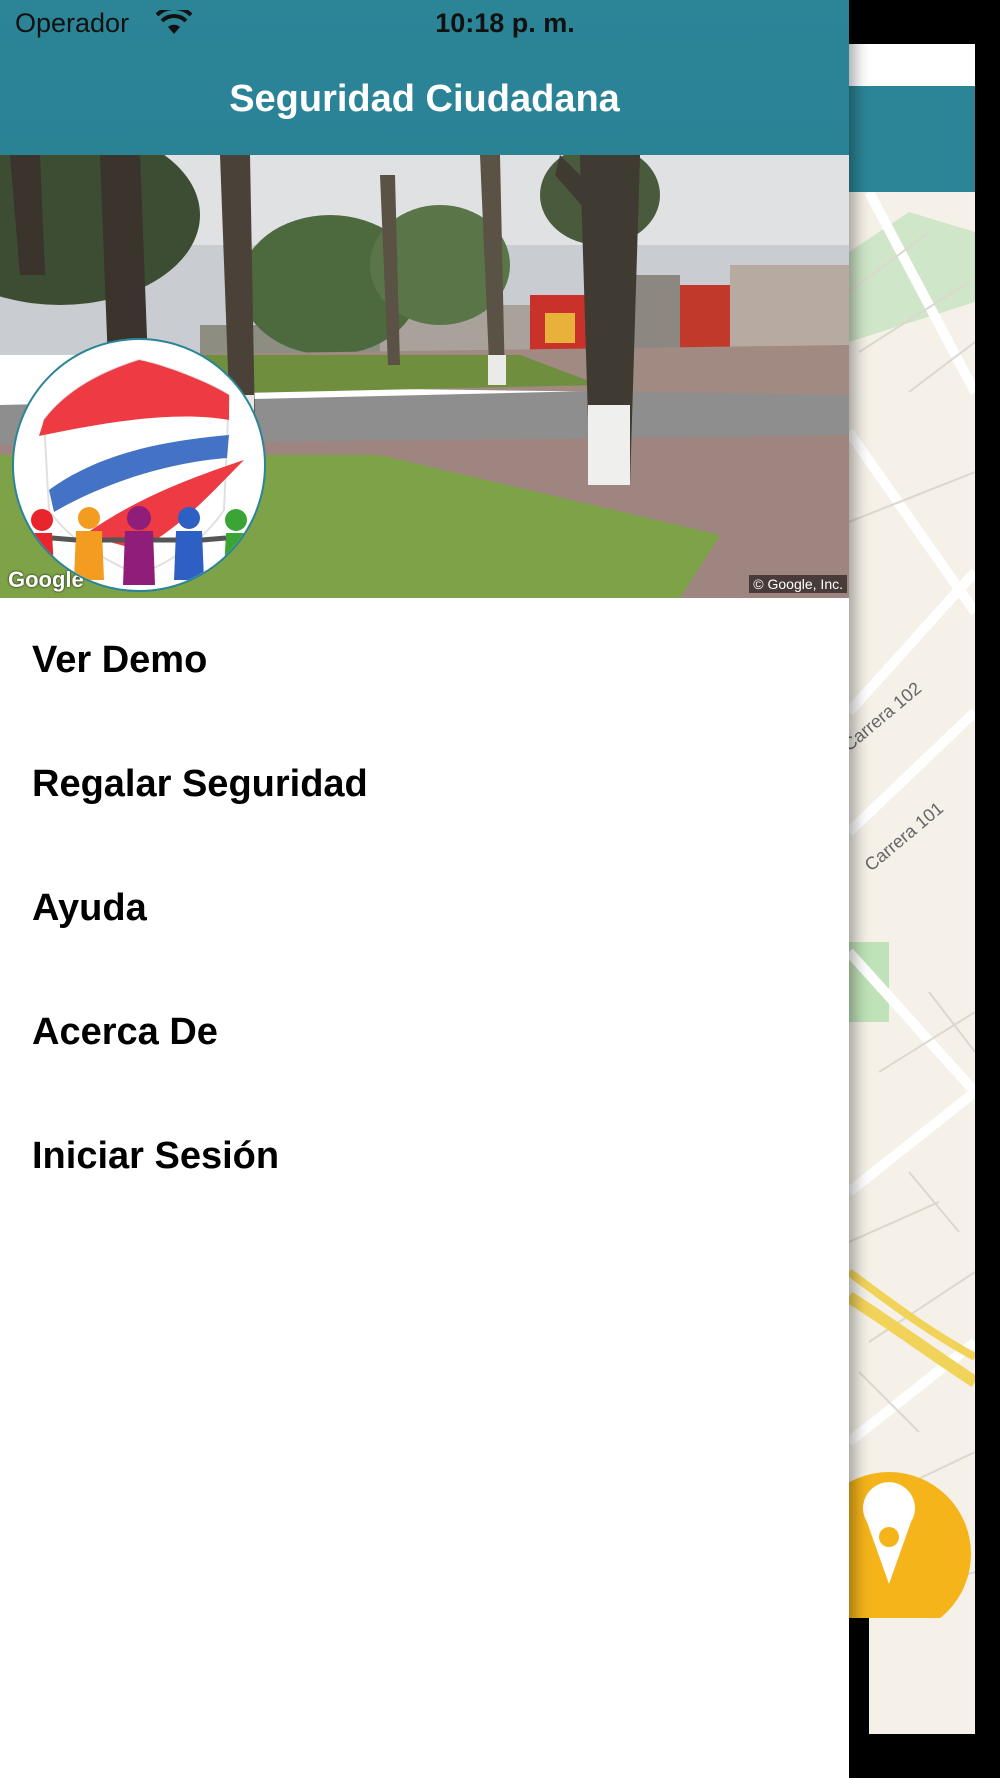 The height and width of the screenshot is (1778, 1000). I want to click on security-shield-people-logo, so click(139, 465).